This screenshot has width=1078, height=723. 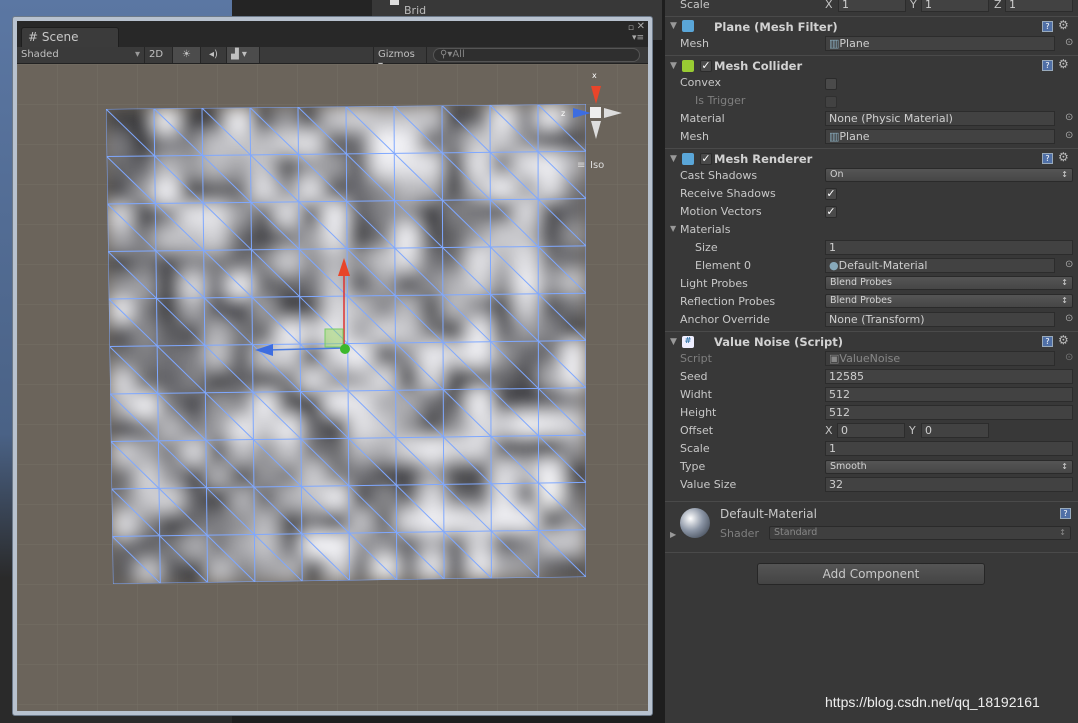 I want to click on is-trigger-checkbox, so click(x=831, y=102).